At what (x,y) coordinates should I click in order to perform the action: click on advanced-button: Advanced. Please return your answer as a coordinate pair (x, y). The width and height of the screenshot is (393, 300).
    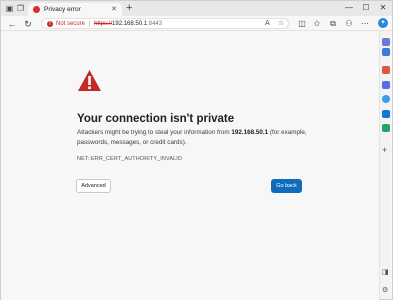
    Looking at the image, I should click on (93, 186).